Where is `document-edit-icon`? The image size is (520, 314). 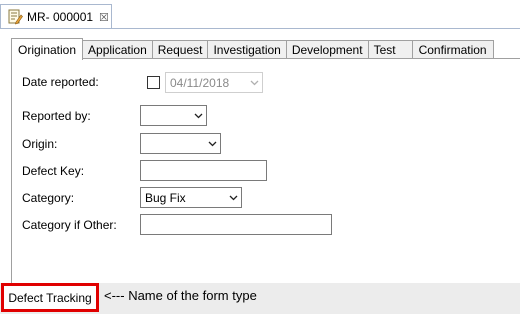 document-edit-icon is located at coordinates (15, 17).